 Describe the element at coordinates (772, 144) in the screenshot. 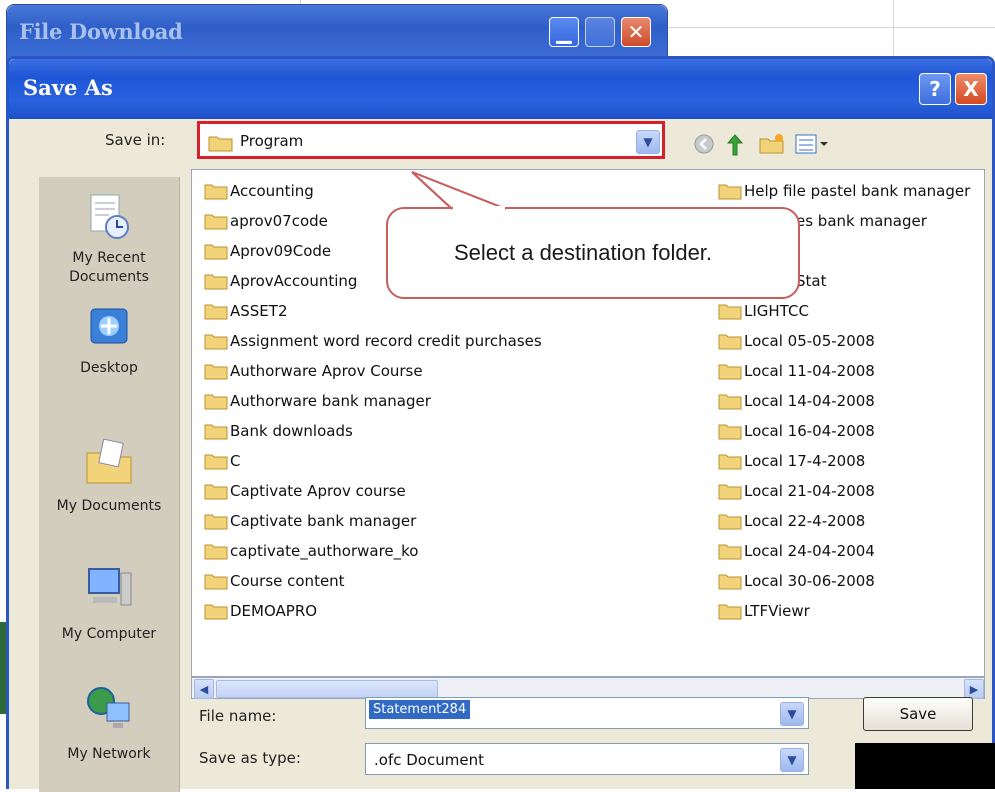

I see `new-folder-icon` at that location.